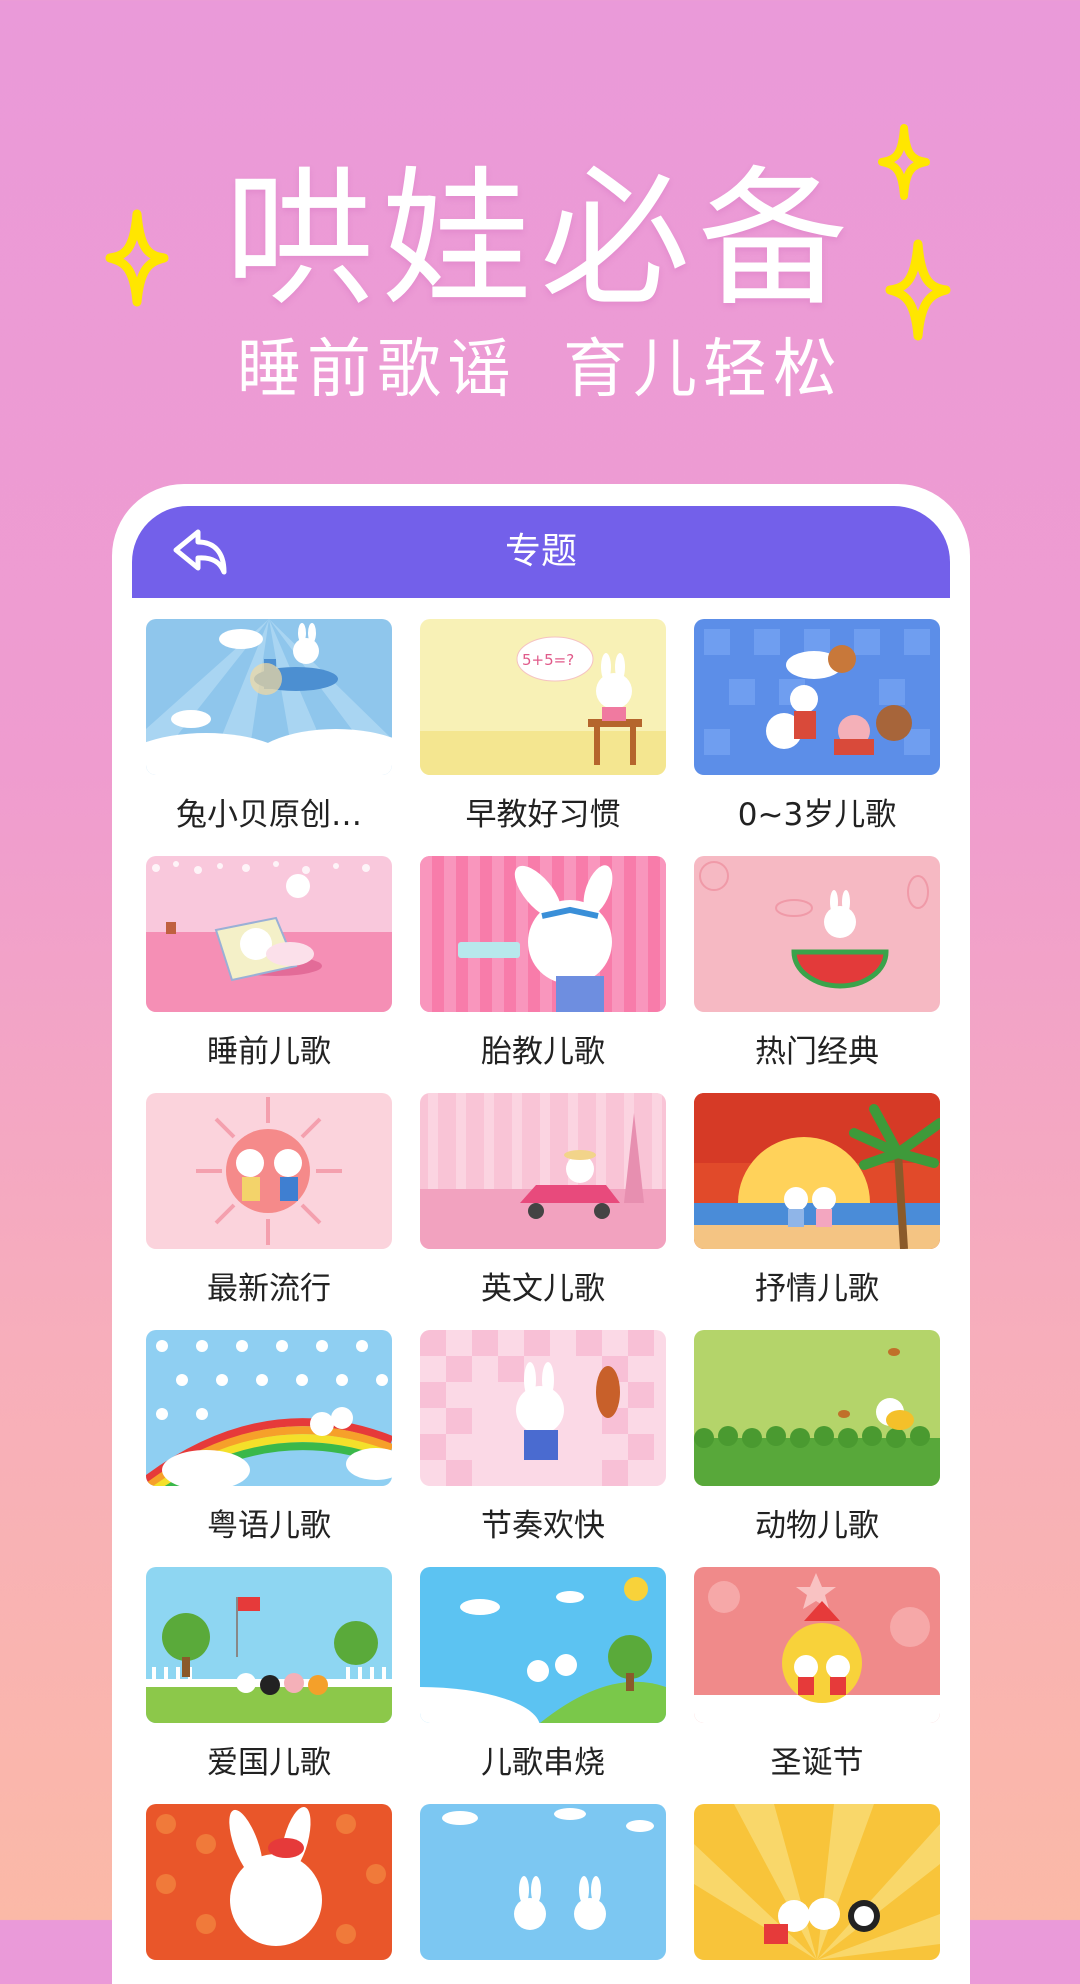  I want to click on promo-subline-left: 睡前歌谣, so click(377, 370).